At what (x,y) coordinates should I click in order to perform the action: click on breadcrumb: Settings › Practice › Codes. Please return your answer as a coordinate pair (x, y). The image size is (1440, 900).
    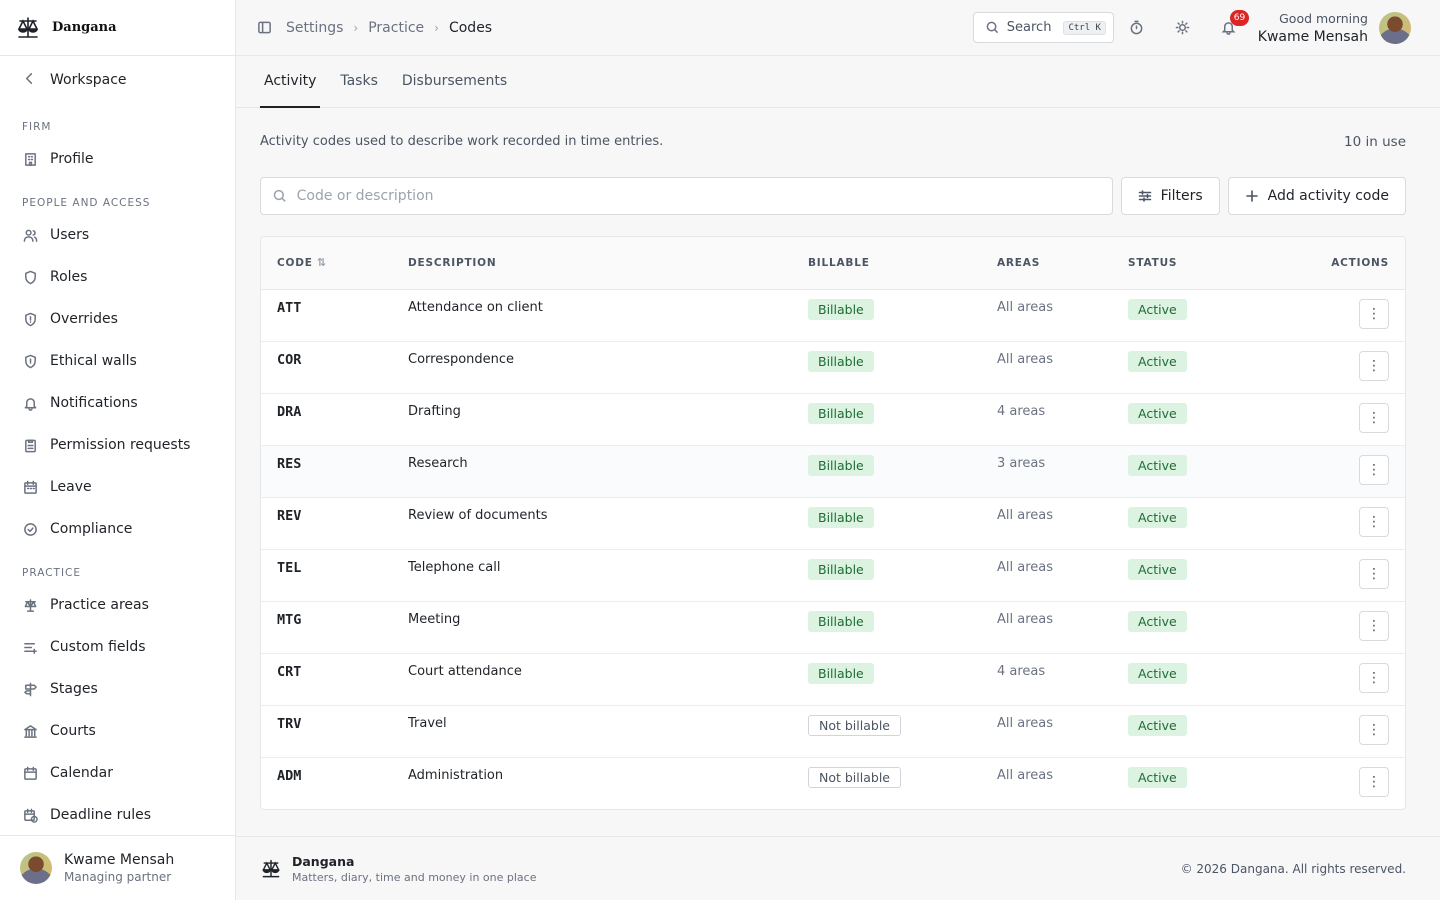
    Looking at the image, I should click on (389, 28).